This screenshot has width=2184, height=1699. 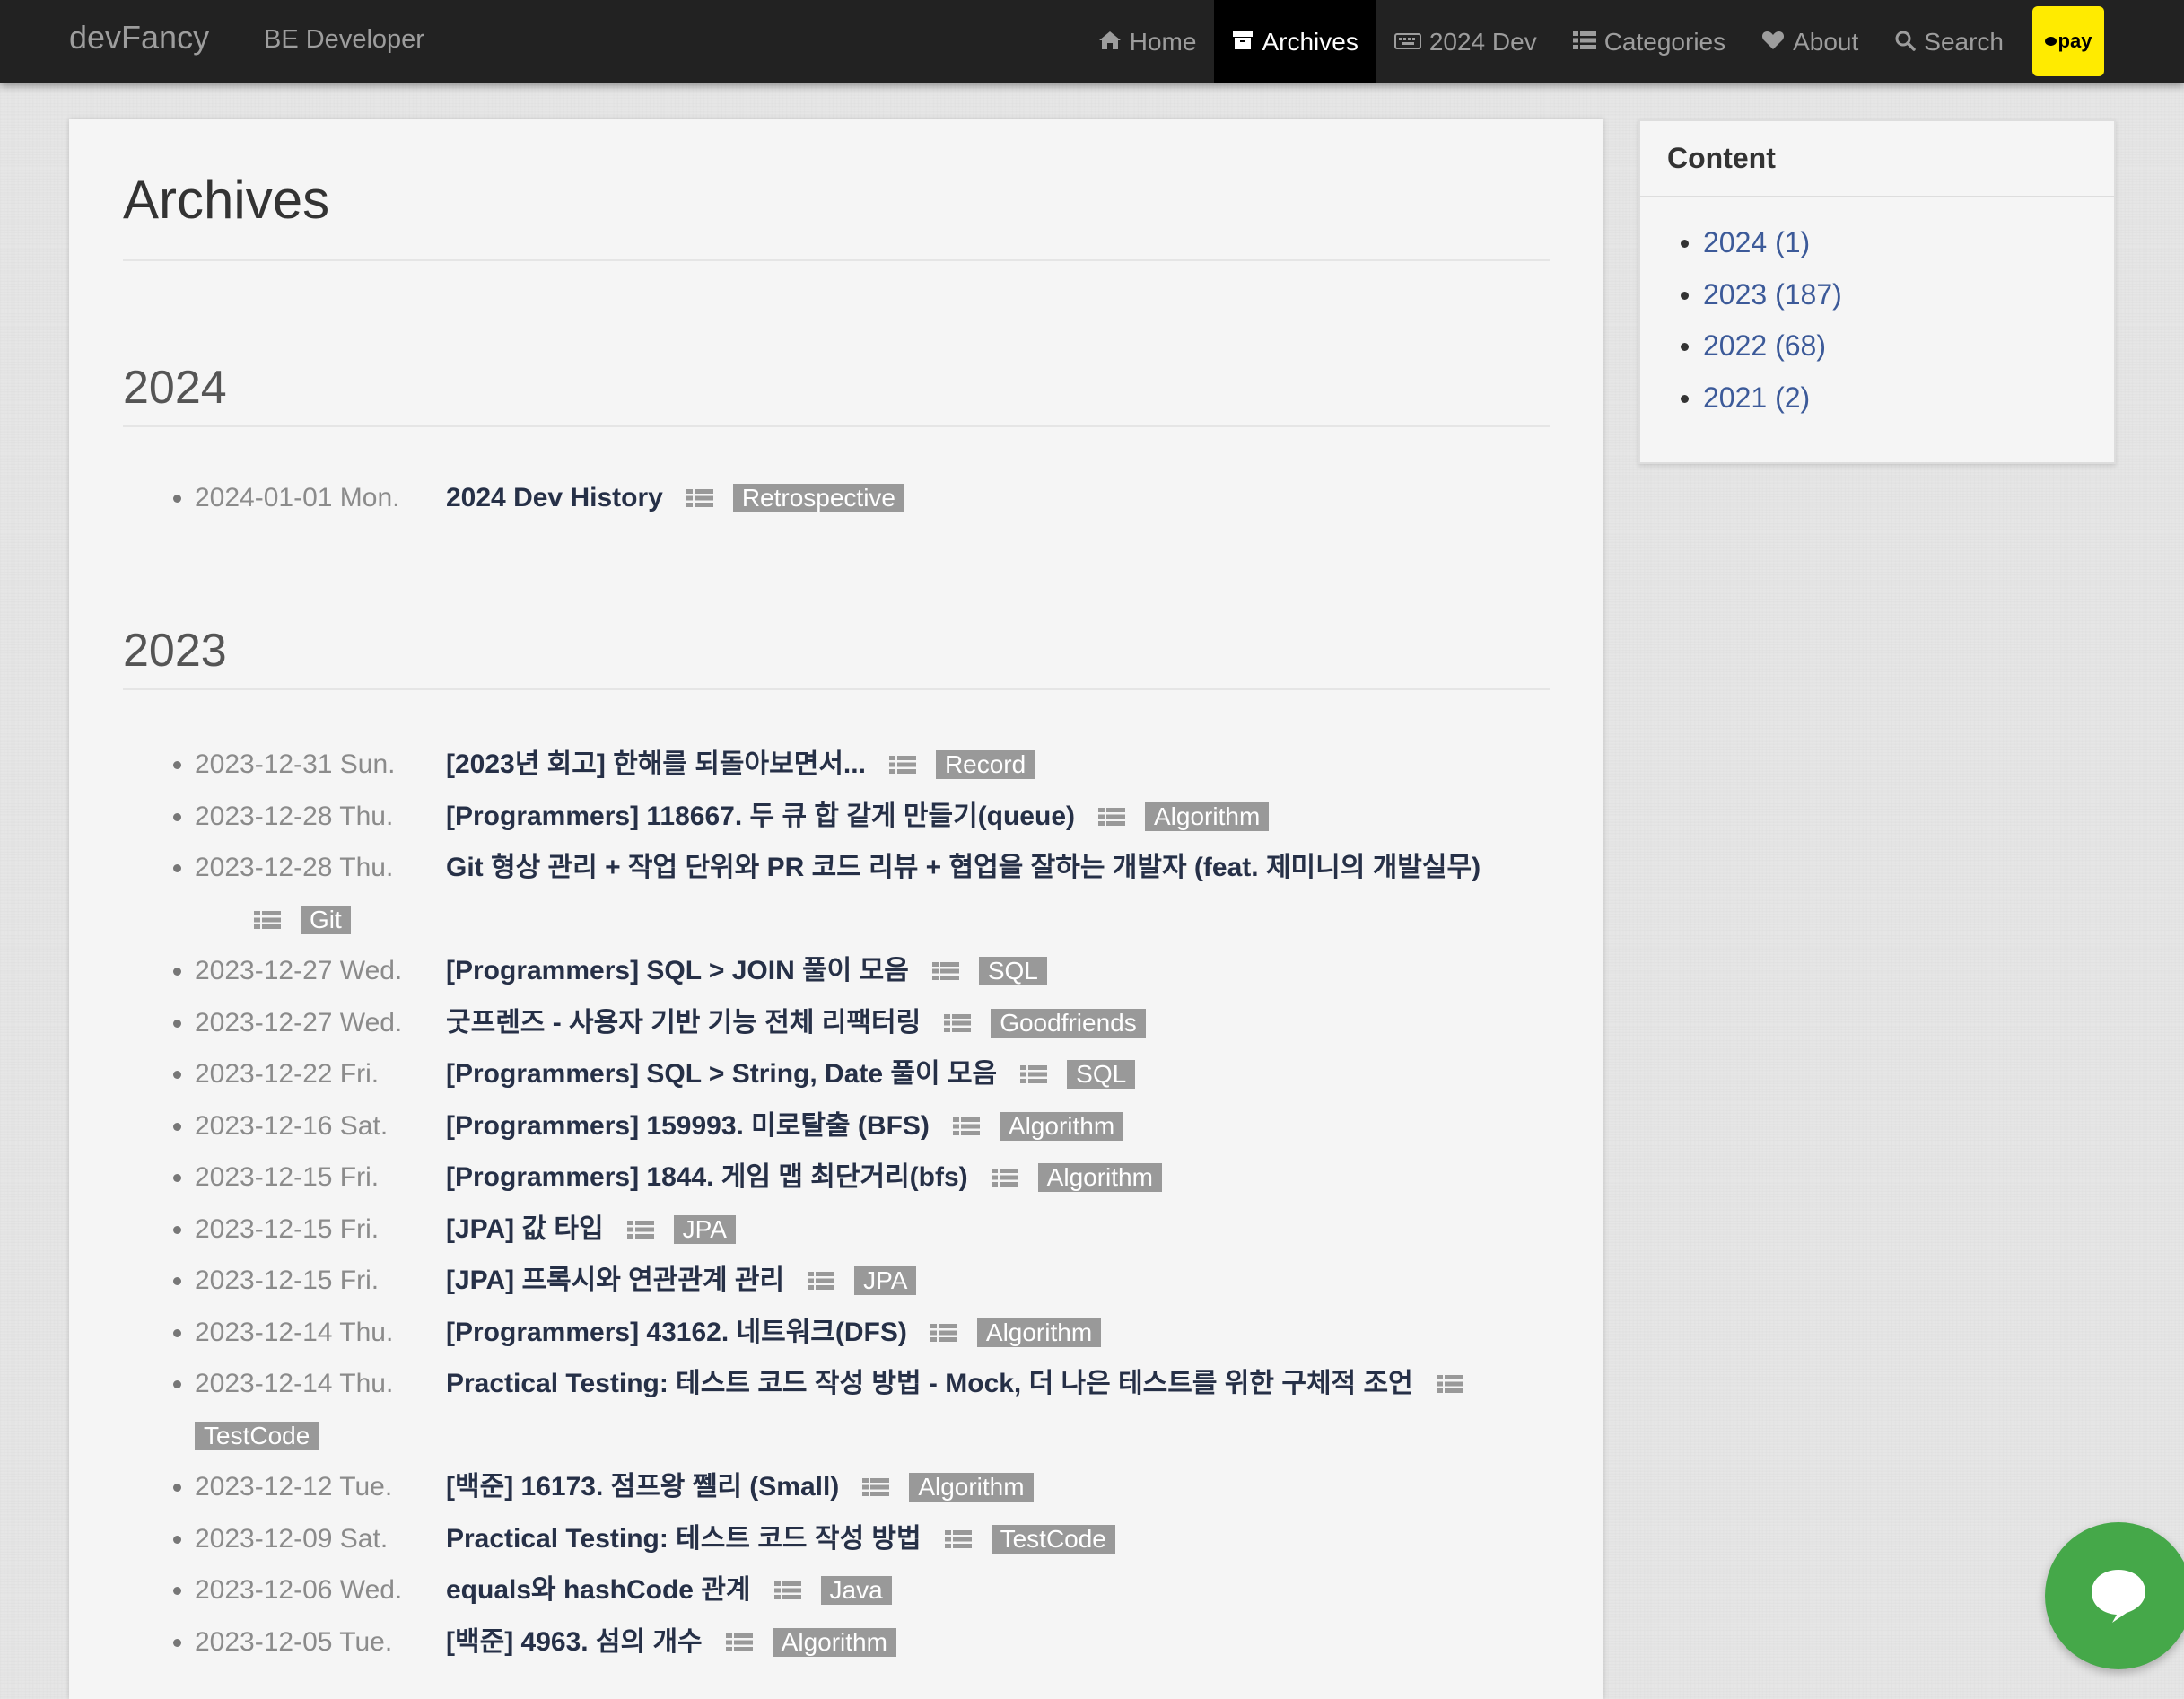 I want to click on home-icon, so click(x=1110, y=42).